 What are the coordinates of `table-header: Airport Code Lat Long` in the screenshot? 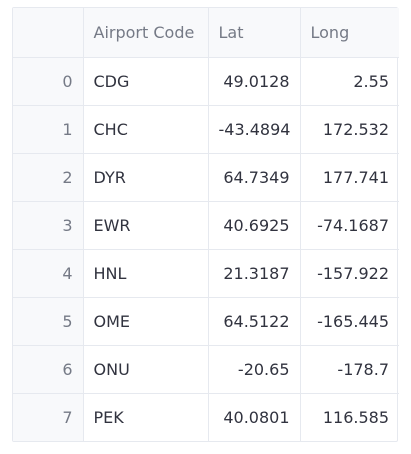 It's located at (206, 33).